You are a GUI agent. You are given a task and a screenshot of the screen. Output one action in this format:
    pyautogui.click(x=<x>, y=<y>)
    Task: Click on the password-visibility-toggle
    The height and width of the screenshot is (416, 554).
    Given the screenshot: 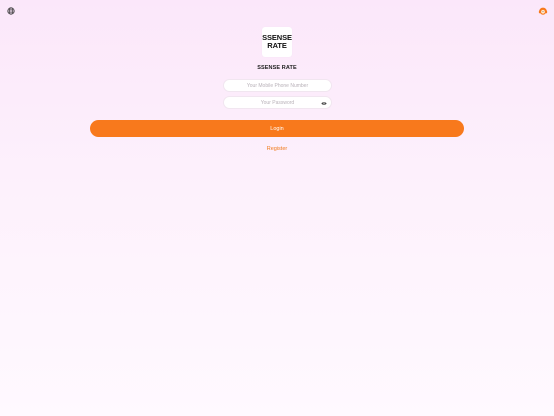 What is the action you would take?
    pyautogui.click(x=323, y=103)
    